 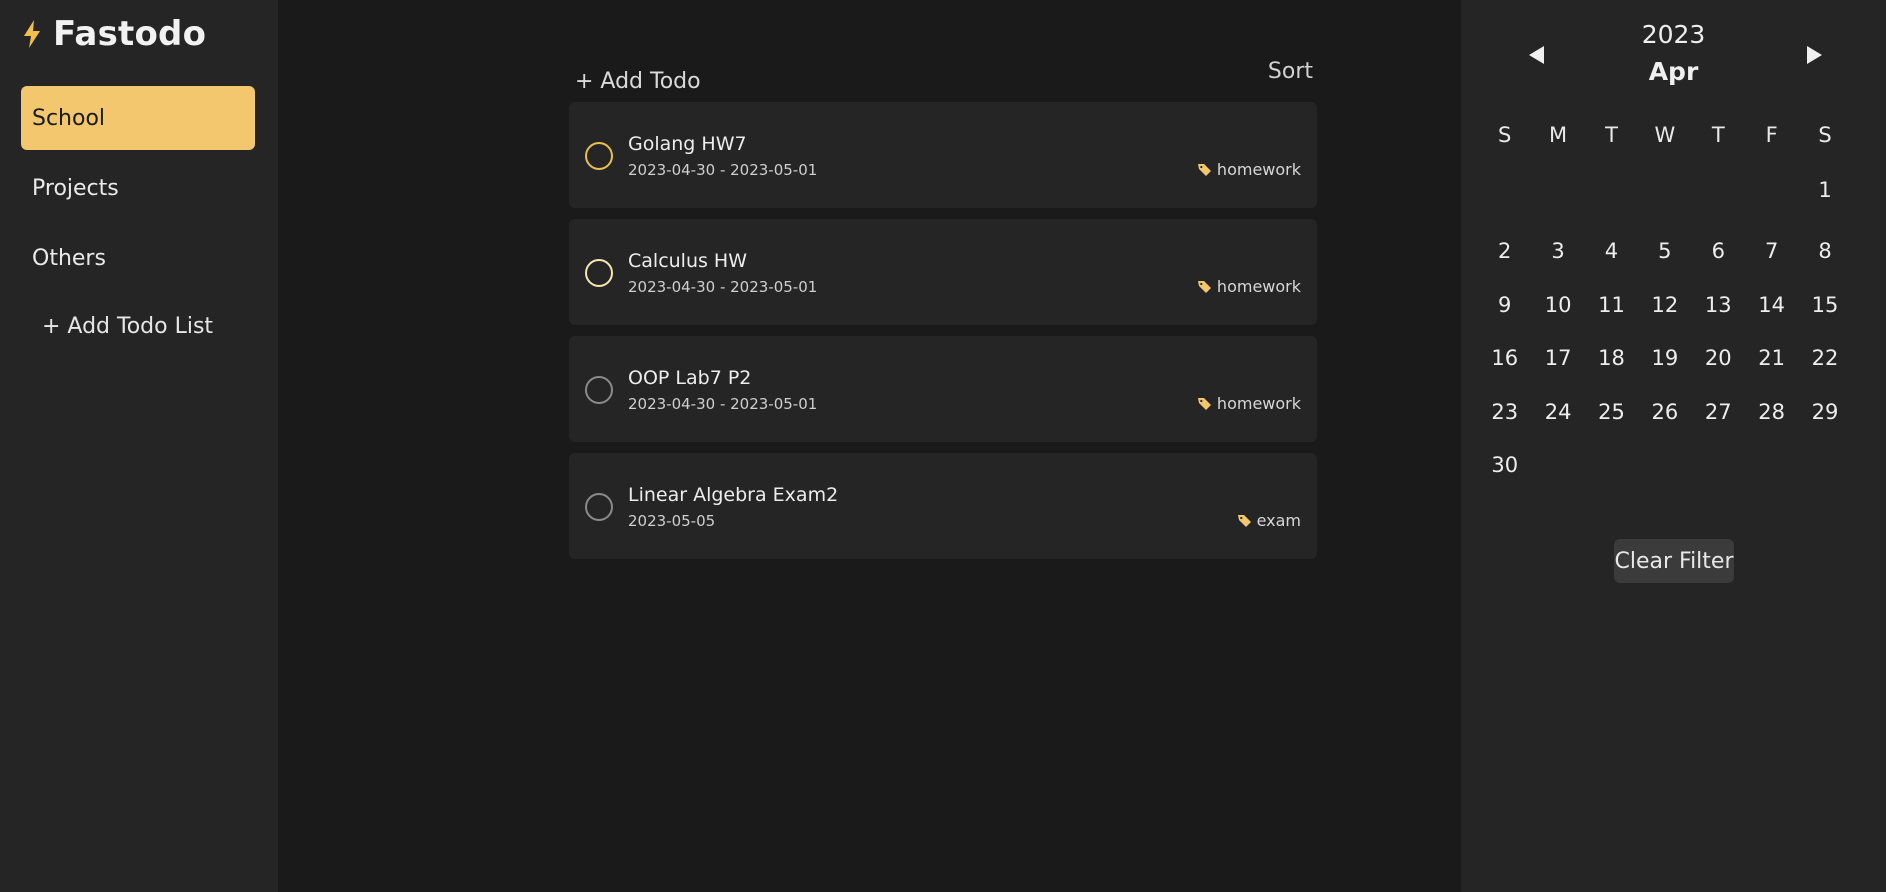 I want to click on calendar-day: 5, so click(x=1664, y=252).